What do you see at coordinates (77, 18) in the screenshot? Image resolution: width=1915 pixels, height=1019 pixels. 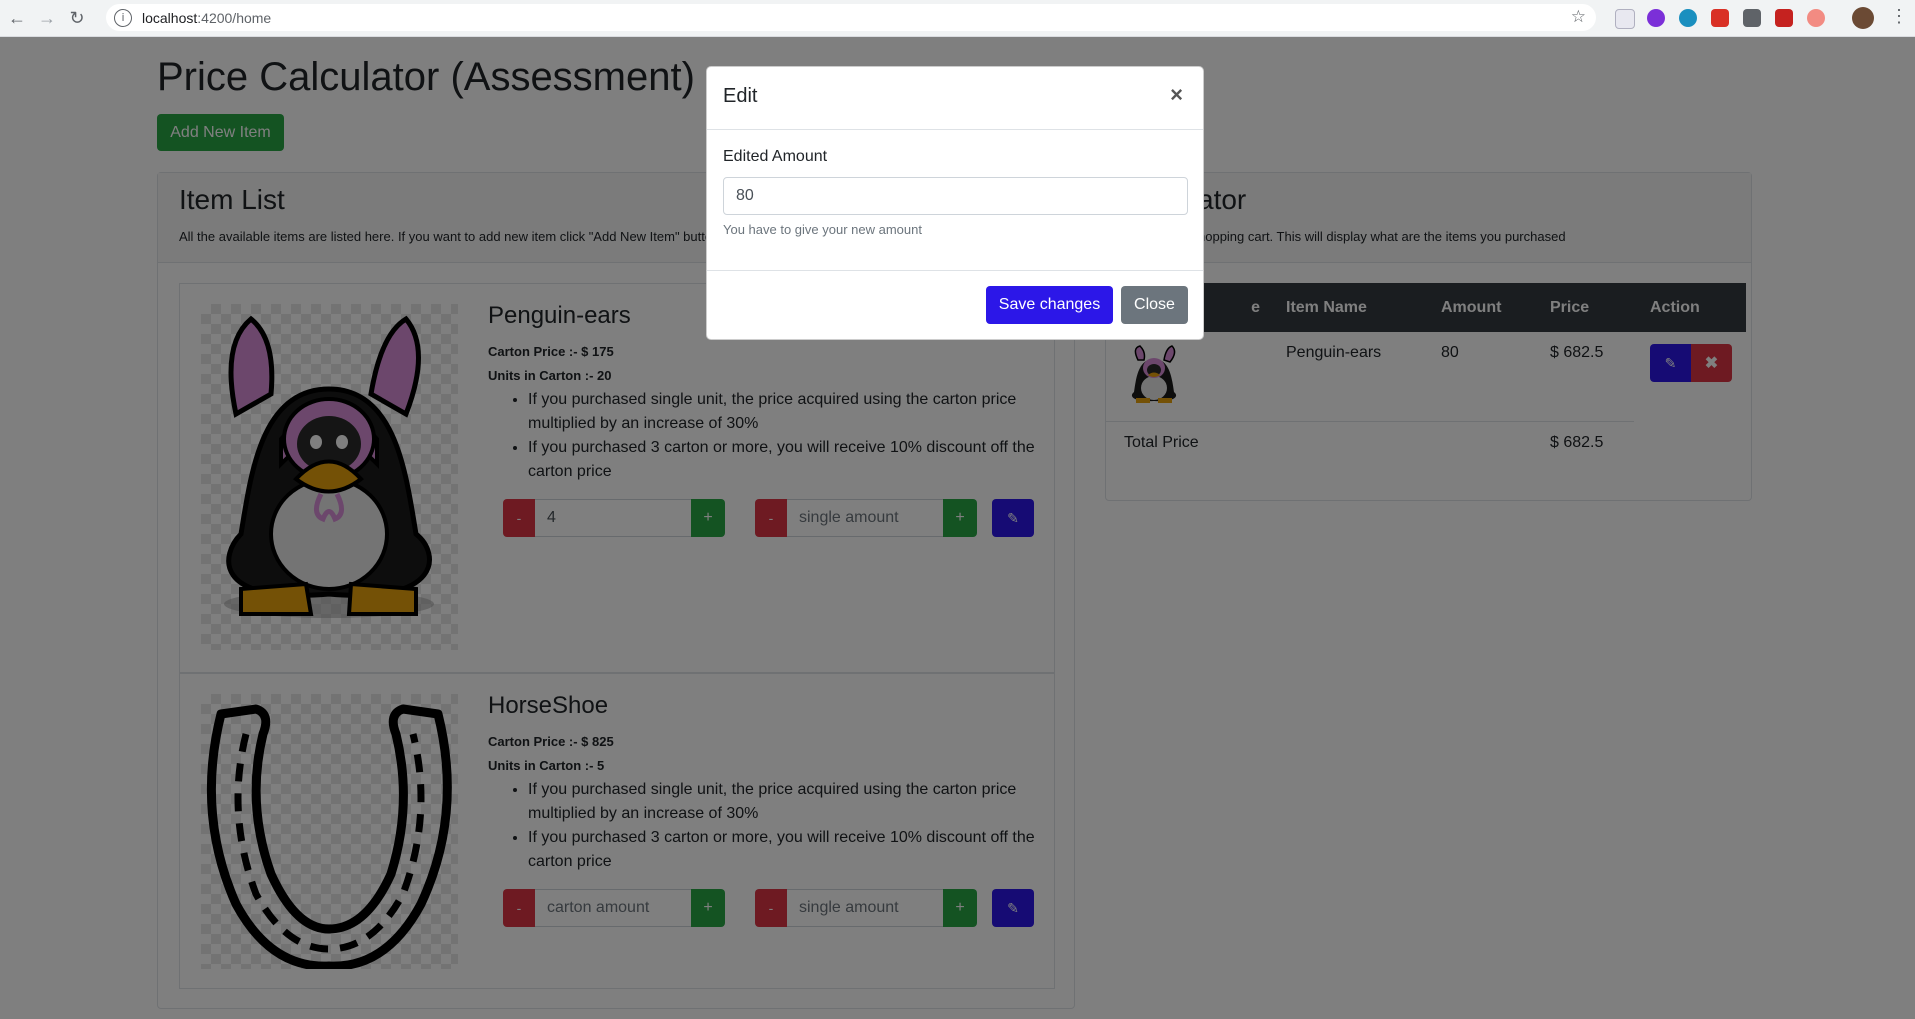 I see `reload-icon: ↻` at bounding box center [77, 18].